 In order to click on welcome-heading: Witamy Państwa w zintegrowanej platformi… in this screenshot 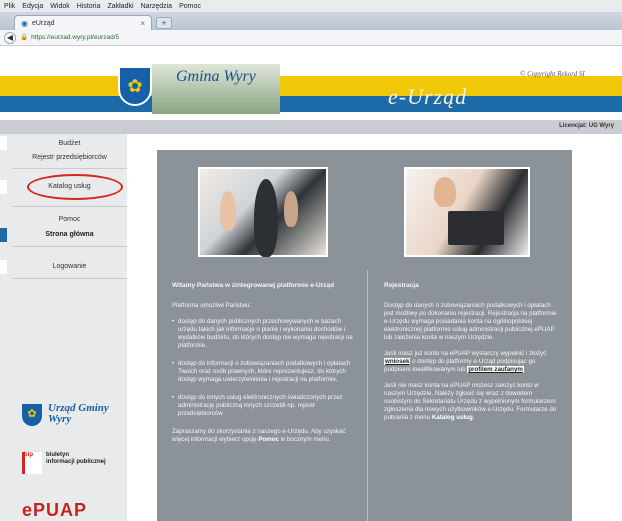, I will do `click(253, 285)`.